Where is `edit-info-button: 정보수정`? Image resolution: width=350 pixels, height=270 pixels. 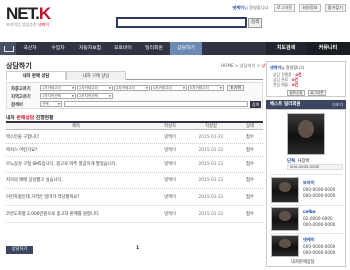 edit-info-button: 정보수정 is located at coordinates (296, 93).